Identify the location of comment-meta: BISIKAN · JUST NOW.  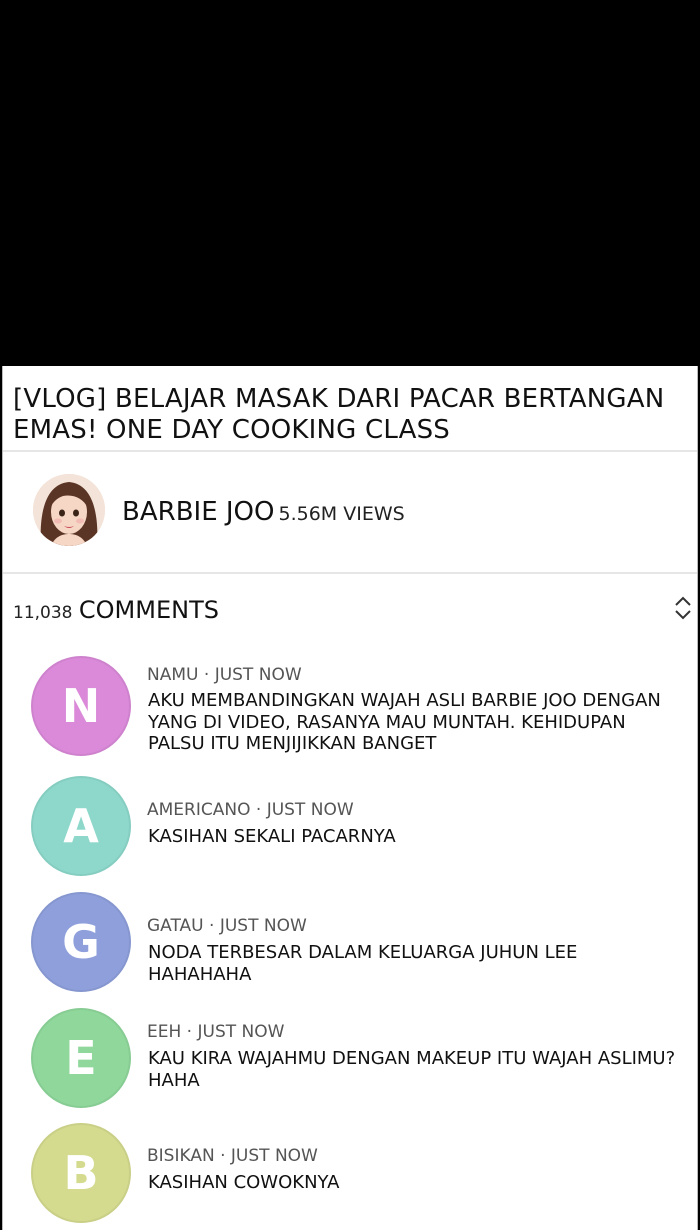
(232, 1156).